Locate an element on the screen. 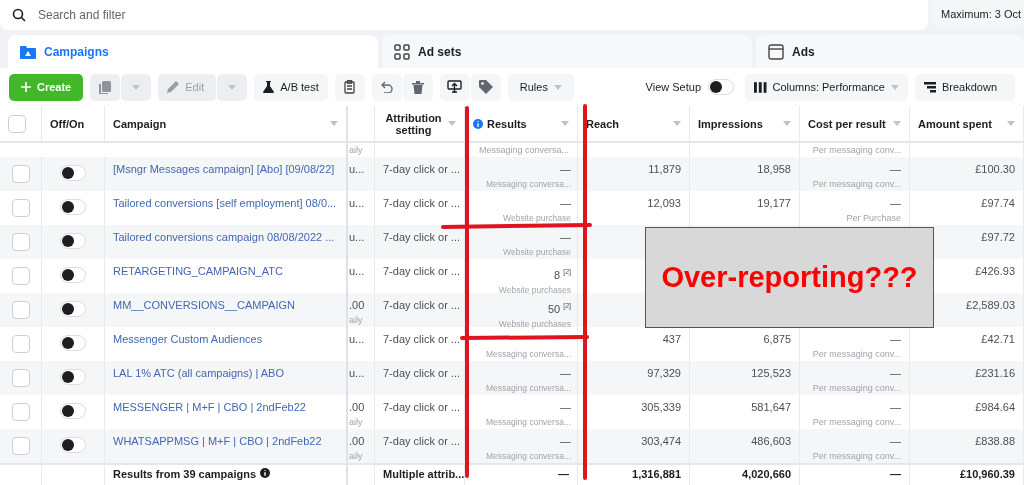  campaign-link: Messenger Custom Audiences is located at coordinates (225, 339).